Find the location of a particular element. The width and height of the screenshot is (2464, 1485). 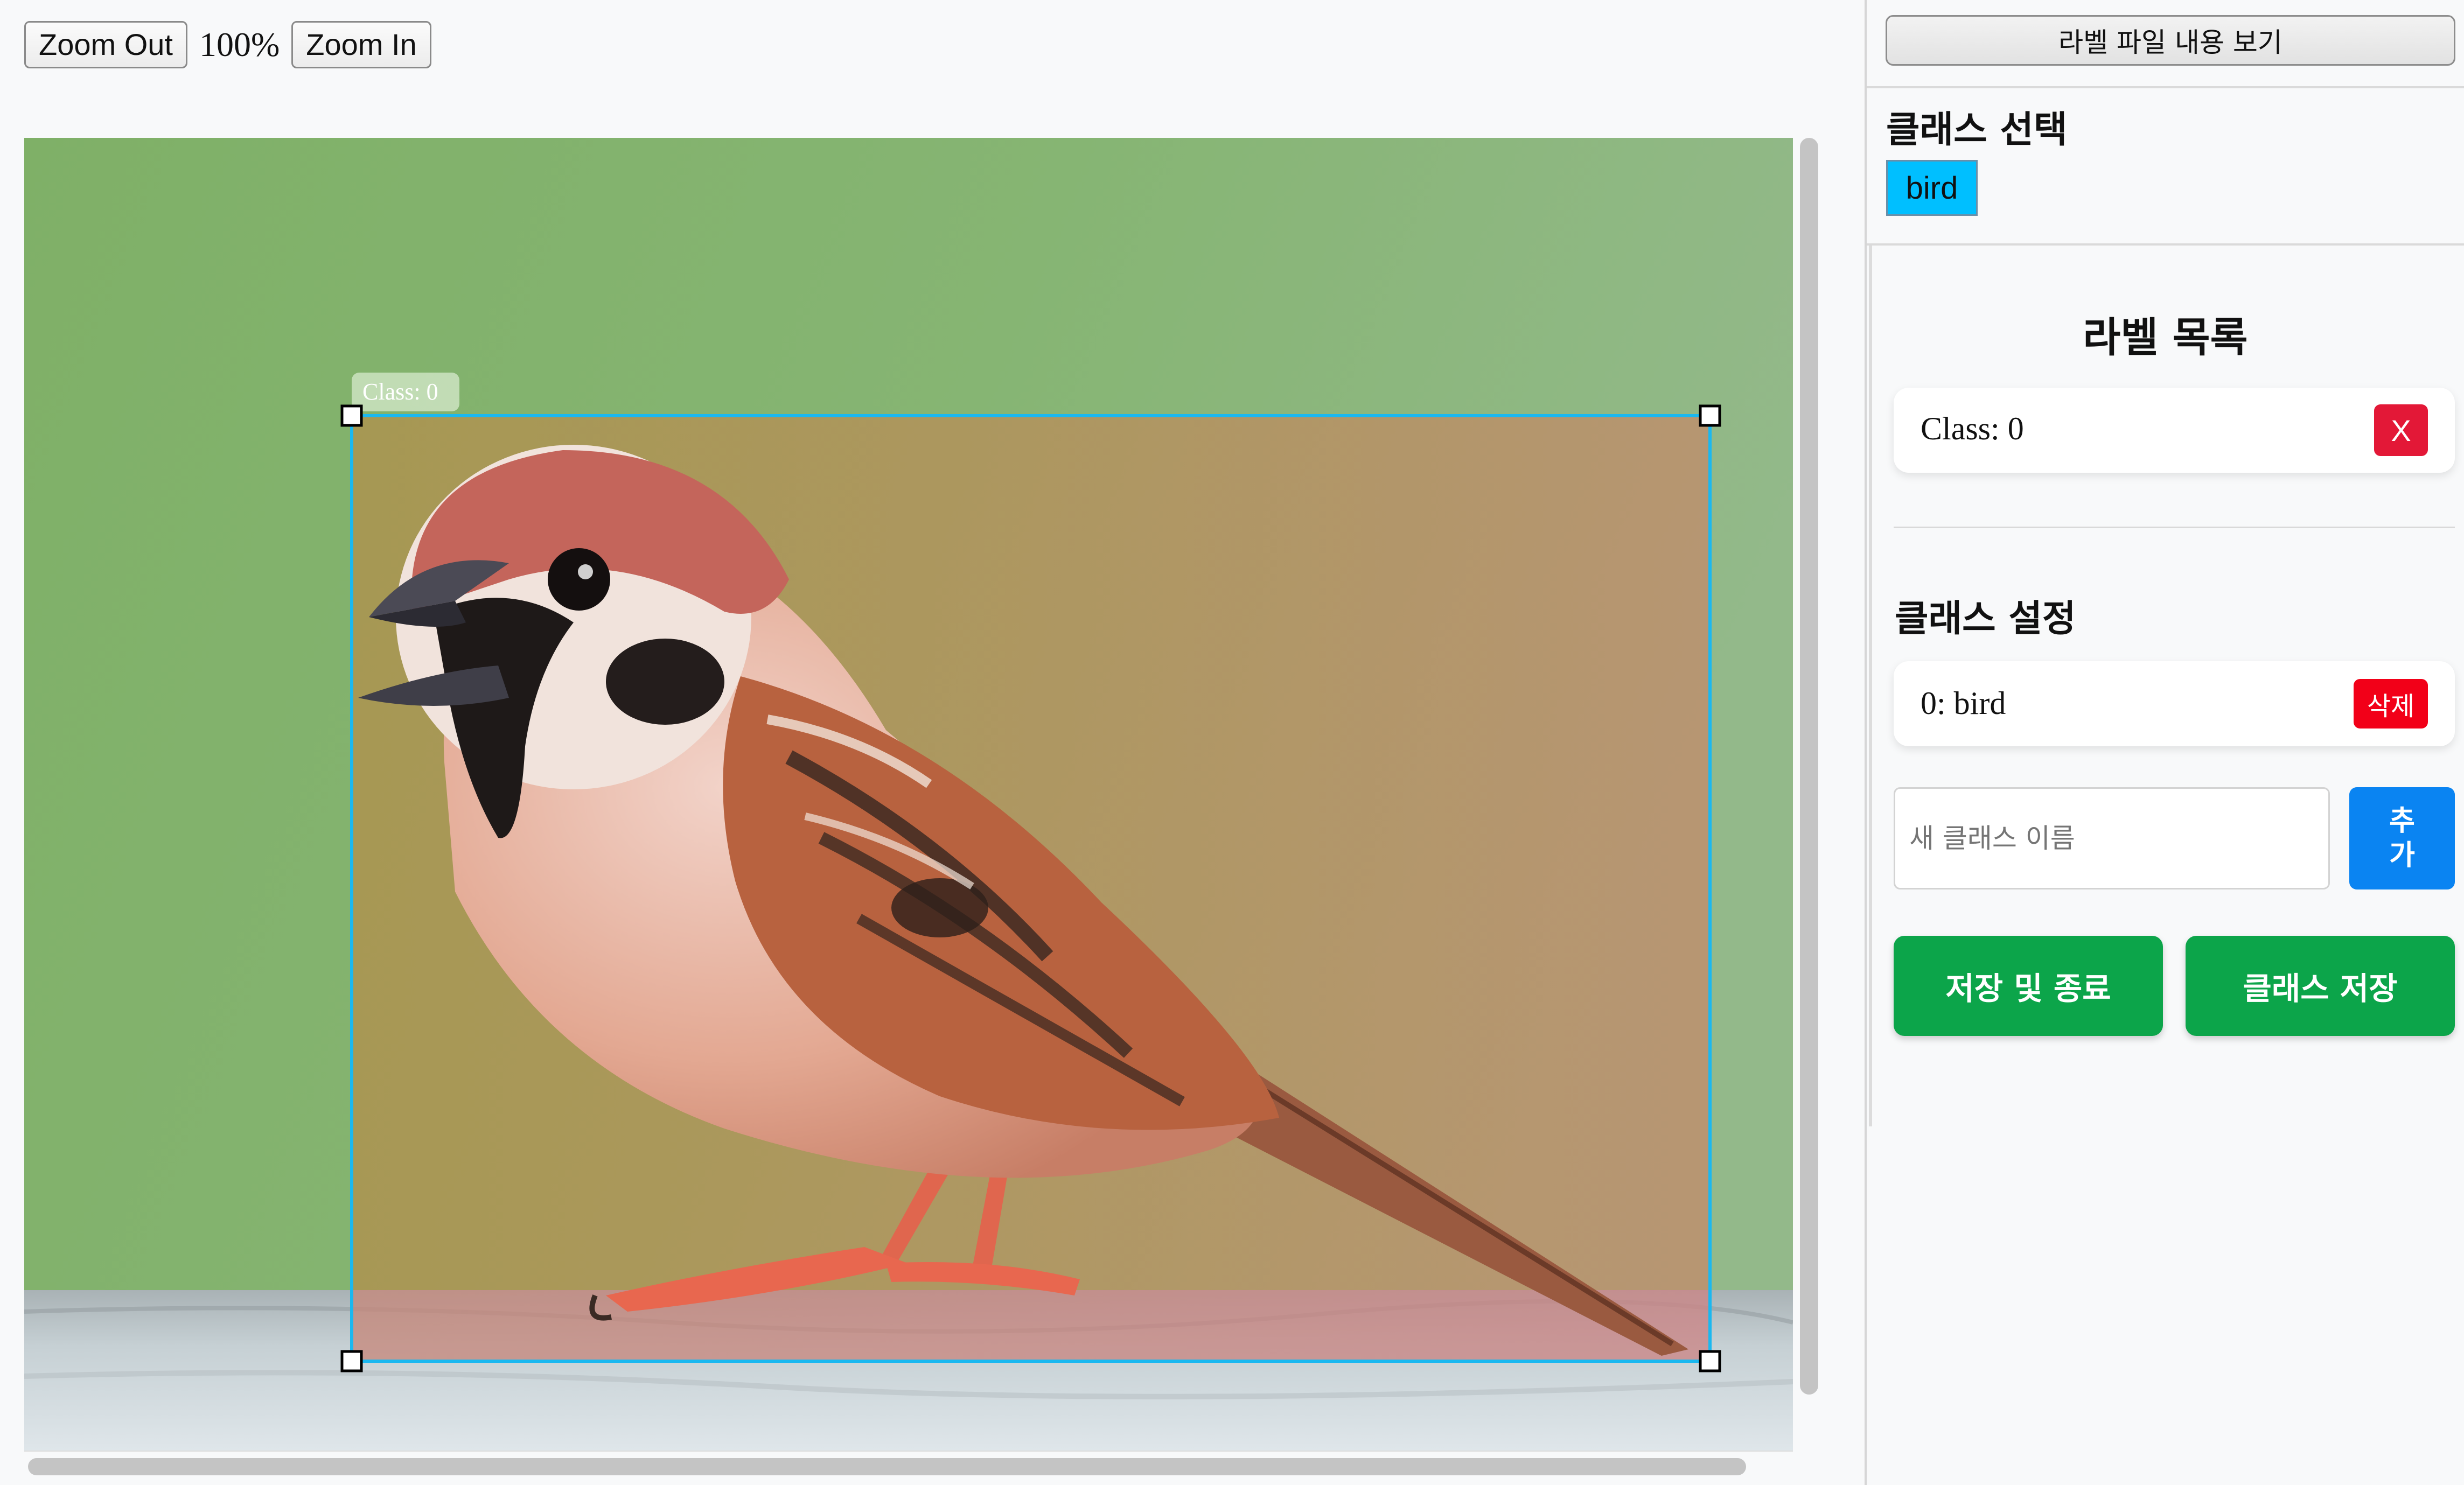

horizontal-scrollbar is located at coordinates (887, 1466).